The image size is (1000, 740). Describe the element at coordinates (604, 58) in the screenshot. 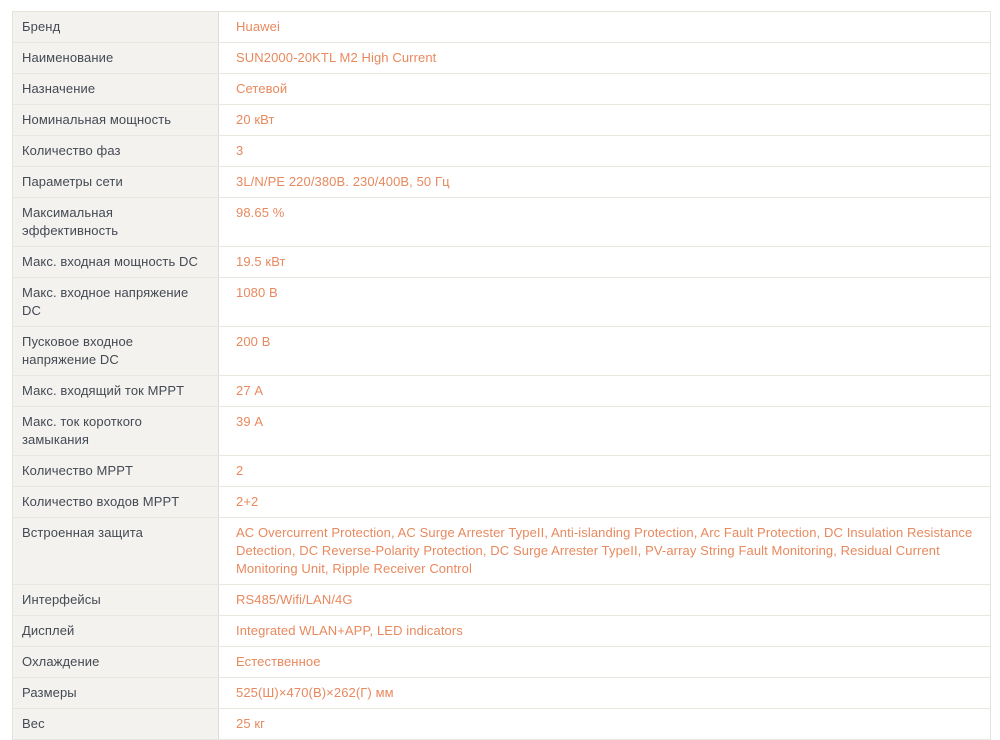

I see `spec-value: SUN2000-20KTL M2 High Current` at that location.